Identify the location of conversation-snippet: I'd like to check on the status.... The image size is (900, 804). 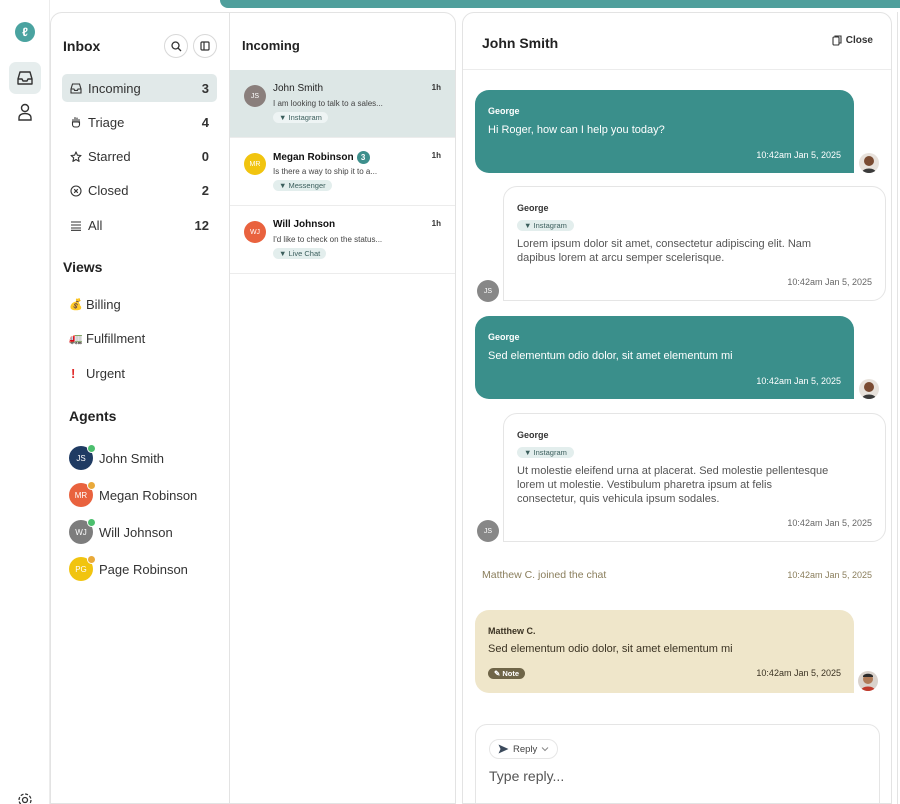
(328, 239).